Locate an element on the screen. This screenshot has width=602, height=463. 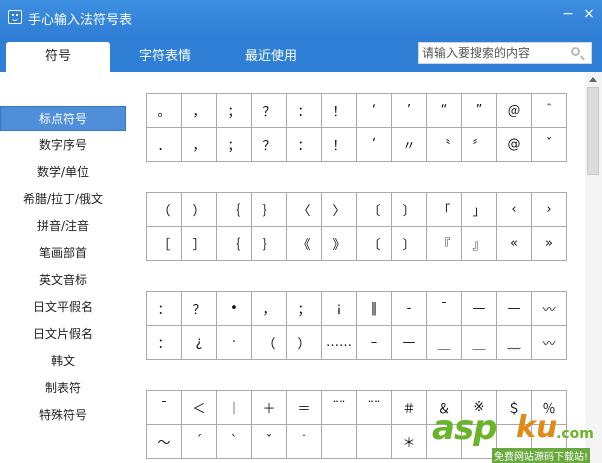
sidebar-item-number-serial: 数字序号 is located at coordinates (63, 145).